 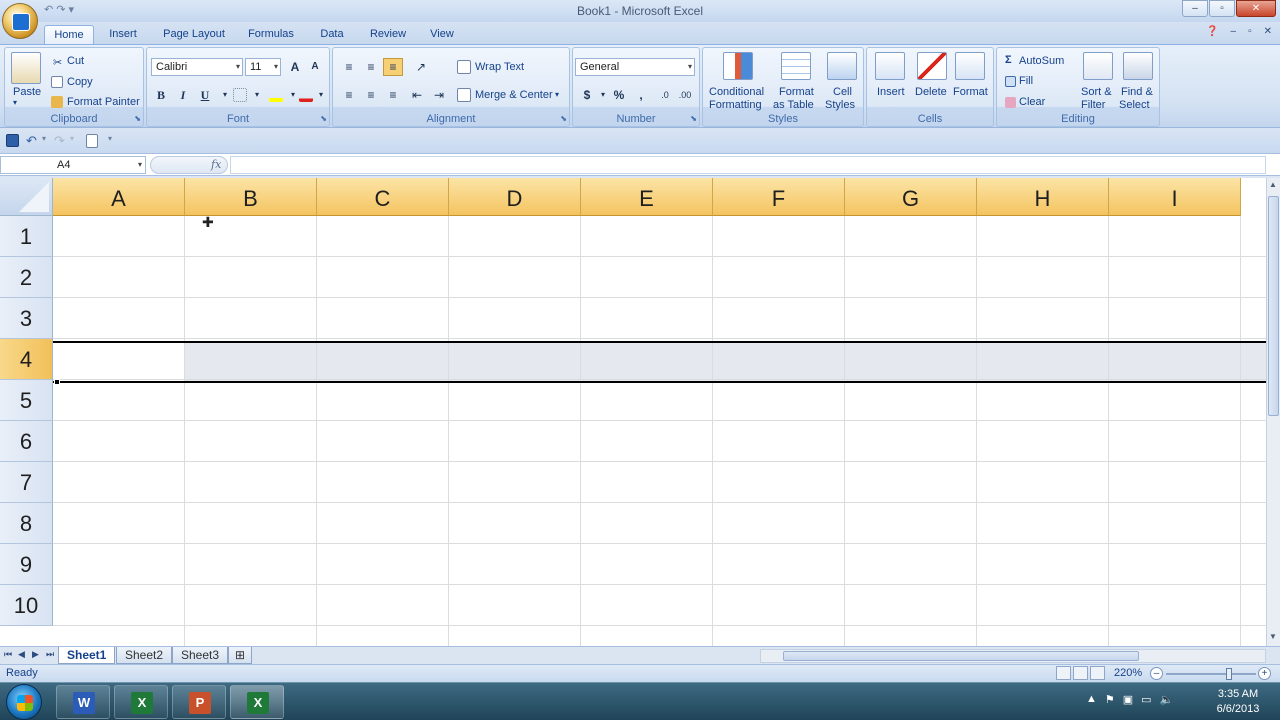 I want to click on page-break-view-icon, so click(x=1097, y=673).